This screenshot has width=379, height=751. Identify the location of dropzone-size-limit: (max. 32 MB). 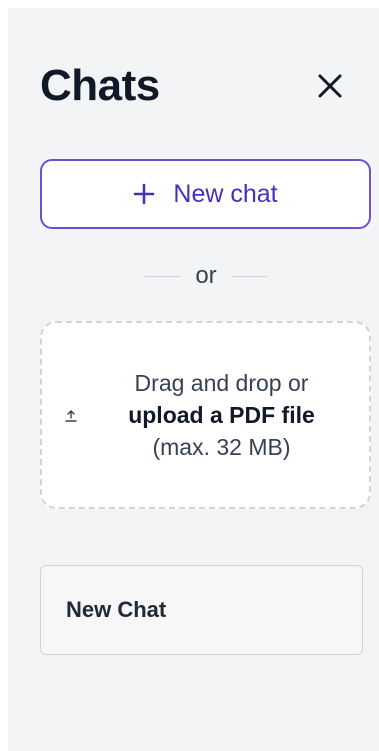
(221, 447).